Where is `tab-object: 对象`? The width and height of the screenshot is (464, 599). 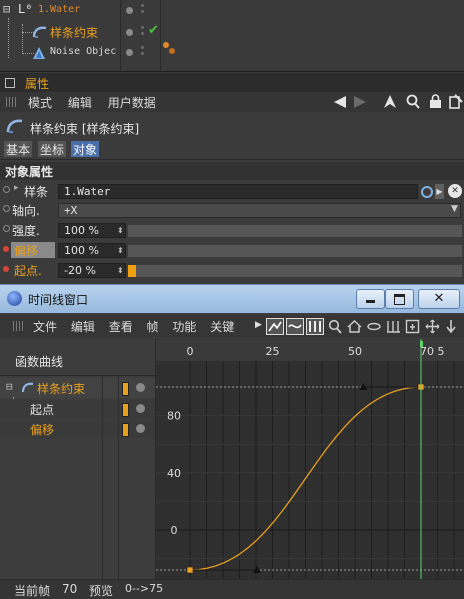
tab-object: 对象 is located at coordinates (85, 149).